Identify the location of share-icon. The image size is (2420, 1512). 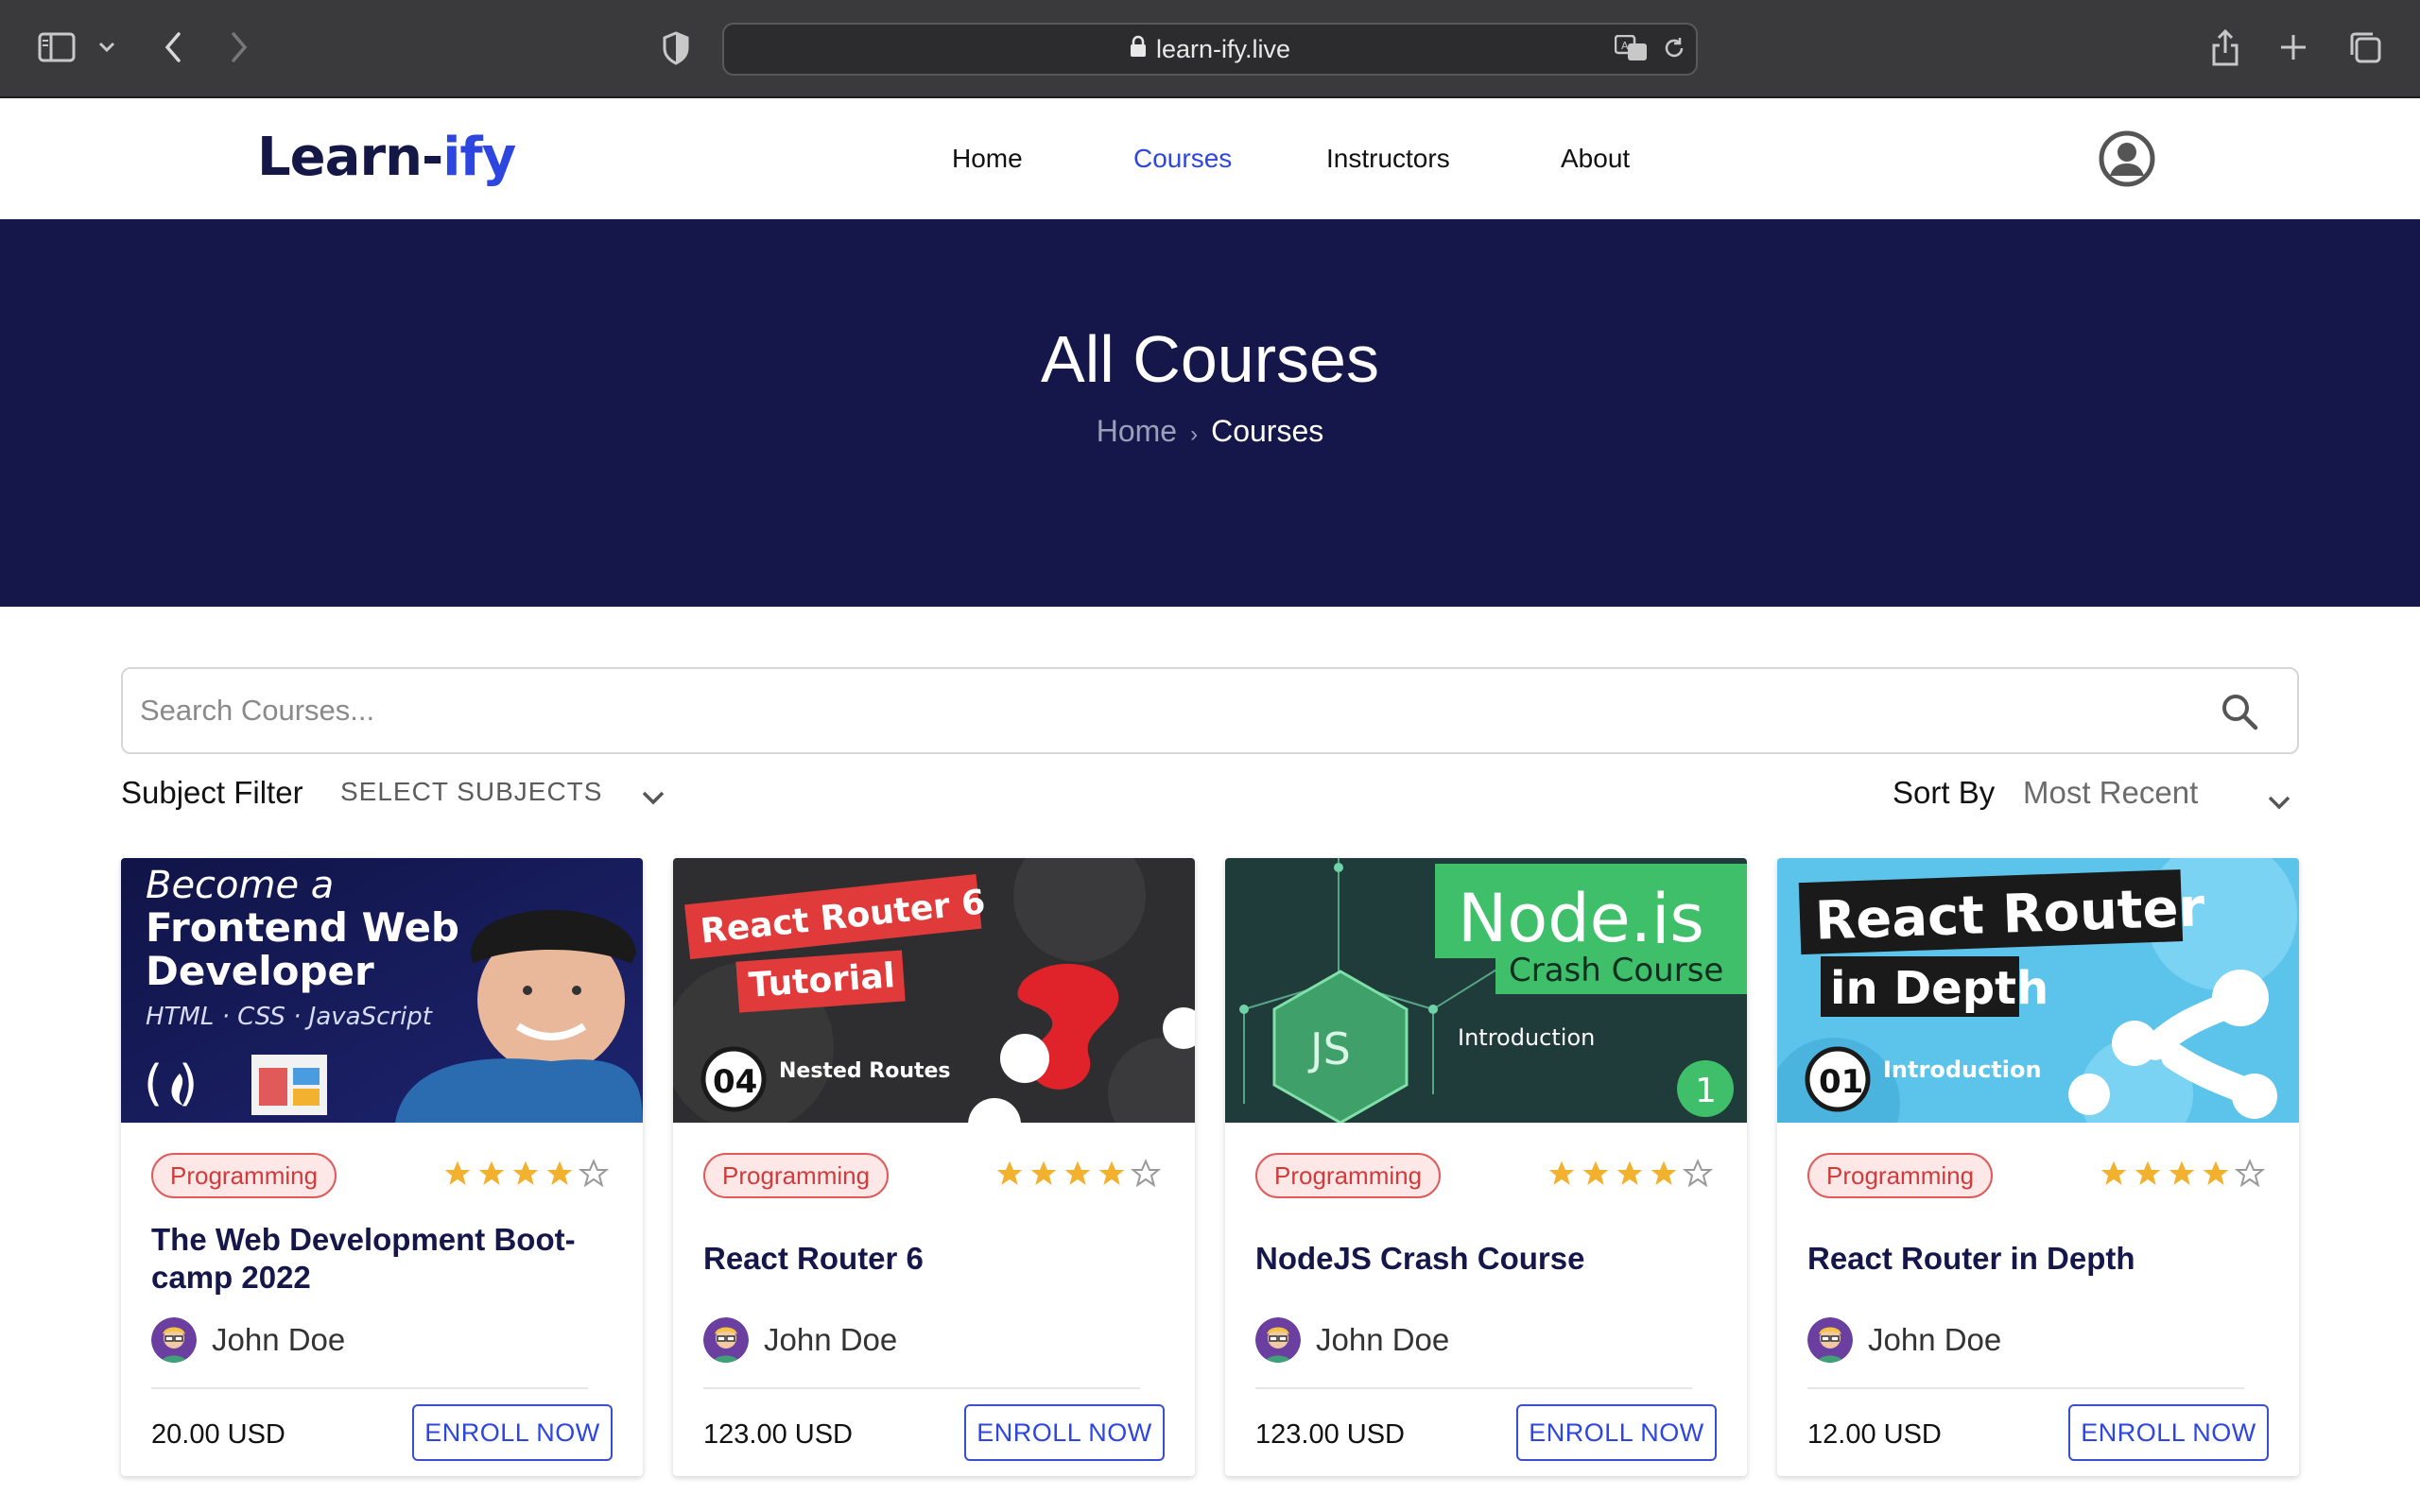
(2225, 47).